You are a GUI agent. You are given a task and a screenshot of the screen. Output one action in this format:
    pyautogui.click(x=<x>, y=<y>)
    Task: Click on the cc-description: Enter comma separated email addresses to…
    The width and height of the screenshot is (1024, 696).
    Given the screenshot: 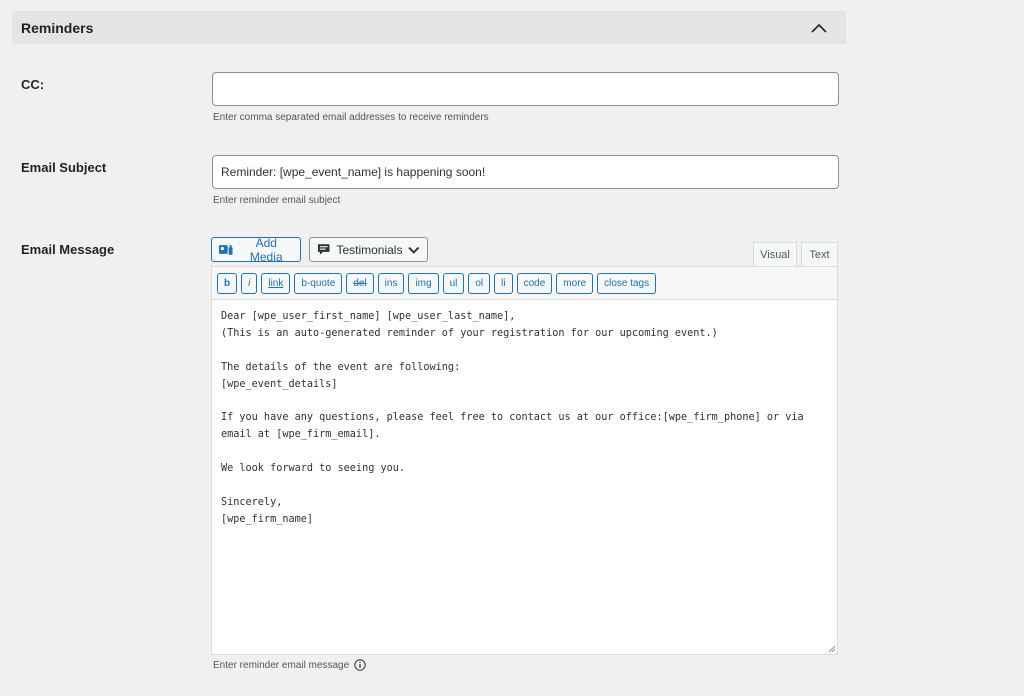 What is the action you would take?
    pyautogui.click(x=351, y=117)
    